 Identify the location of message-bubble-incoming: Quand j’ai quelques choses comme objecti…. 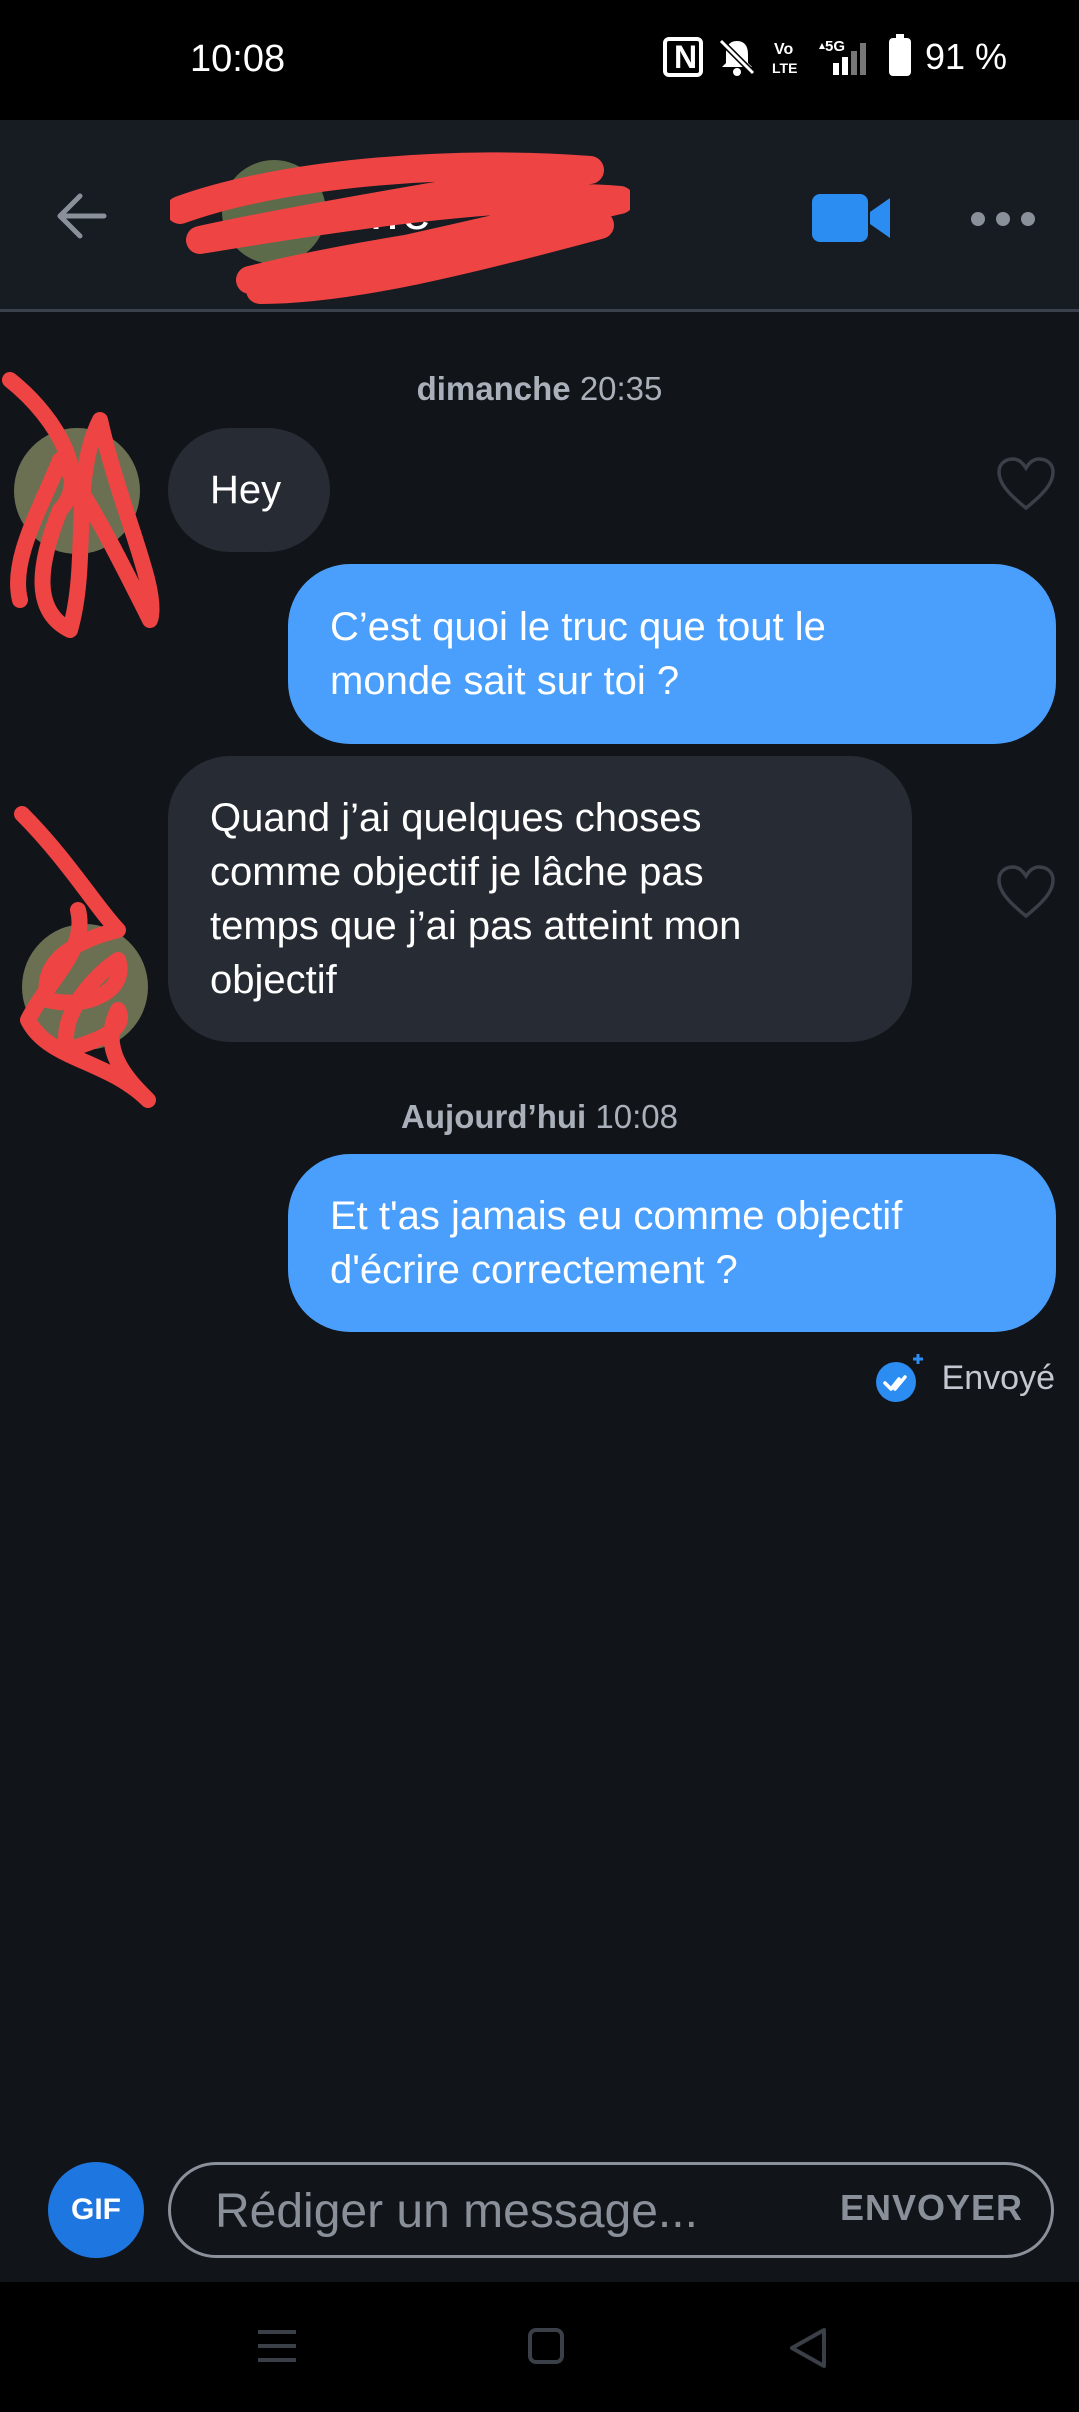
(540, 899).